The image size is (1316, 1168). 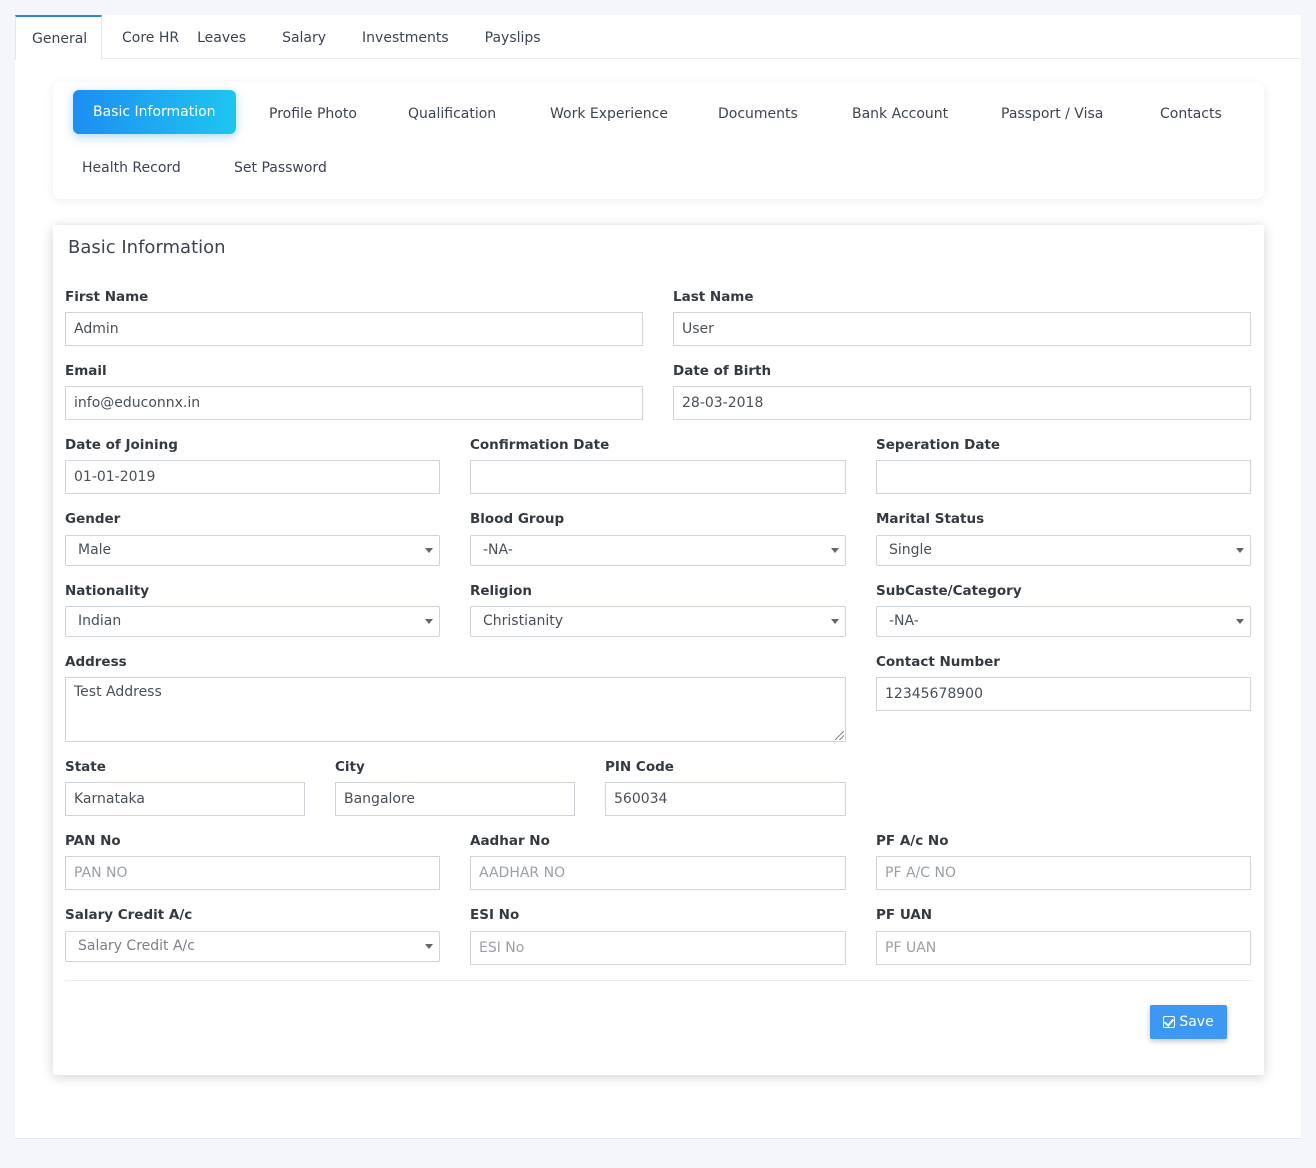 I want to click on tab-leaves: Leaves, so click(x=230, y=37).